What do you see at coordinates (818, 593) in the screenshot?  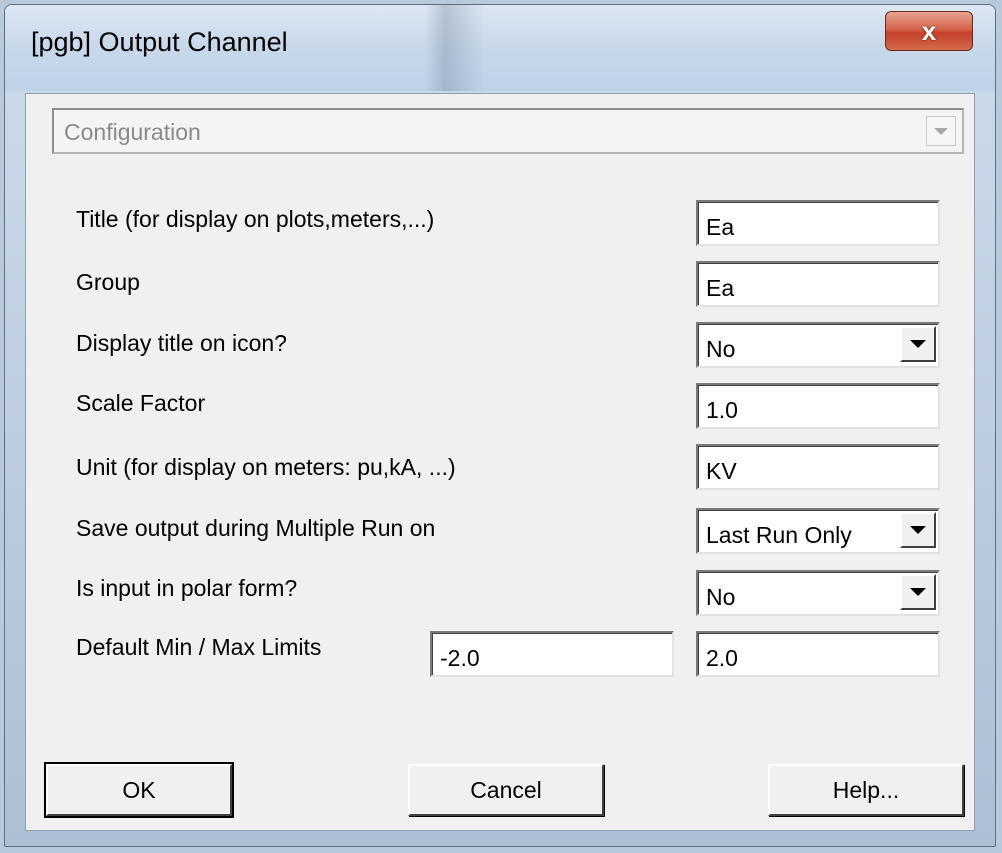 I see `polar-form-select: No` at bounding box center [818, 593].